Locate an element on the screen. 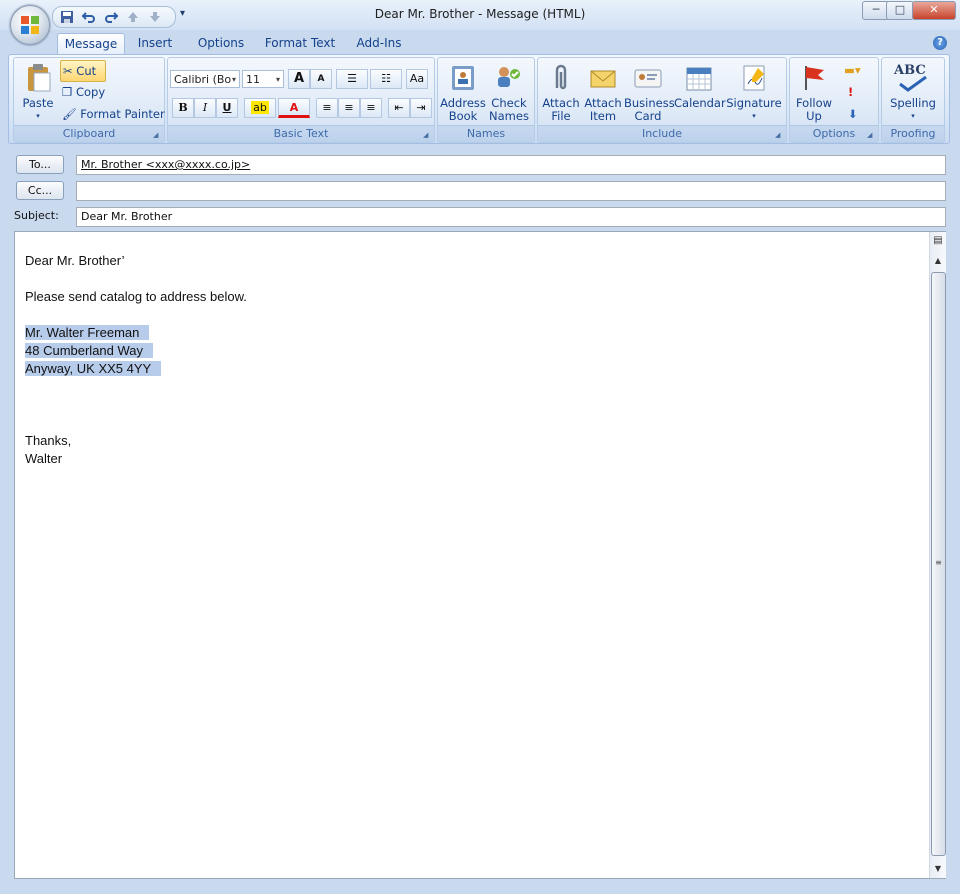  down-arrow-icon: ⬇ is located at coordinates (853, 114).